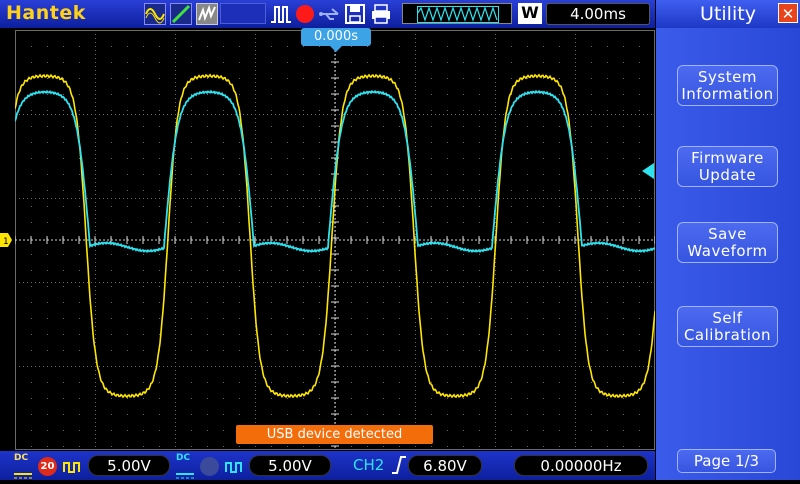 This screenshot has height=484, width=800. I want to click on display-mode-box, so click(243, 13).